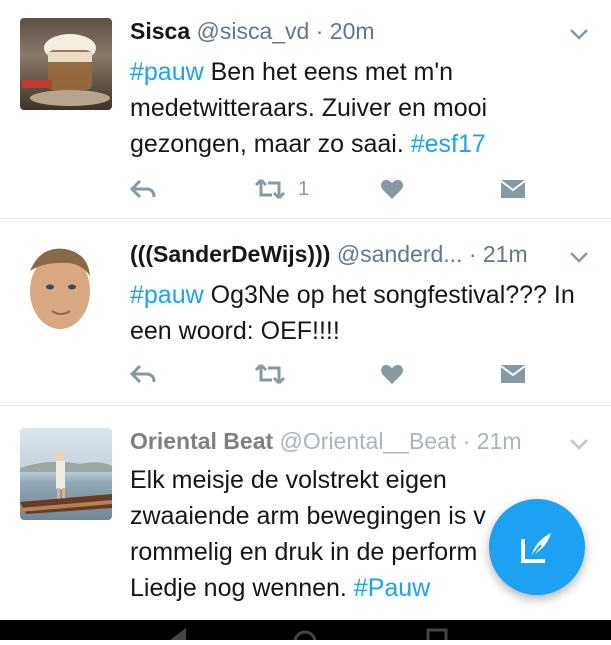  What do you see at coordinates (392, 588) in the screenshot?
I see `hashtag: #Pauw` at bounding box center [392, 588].